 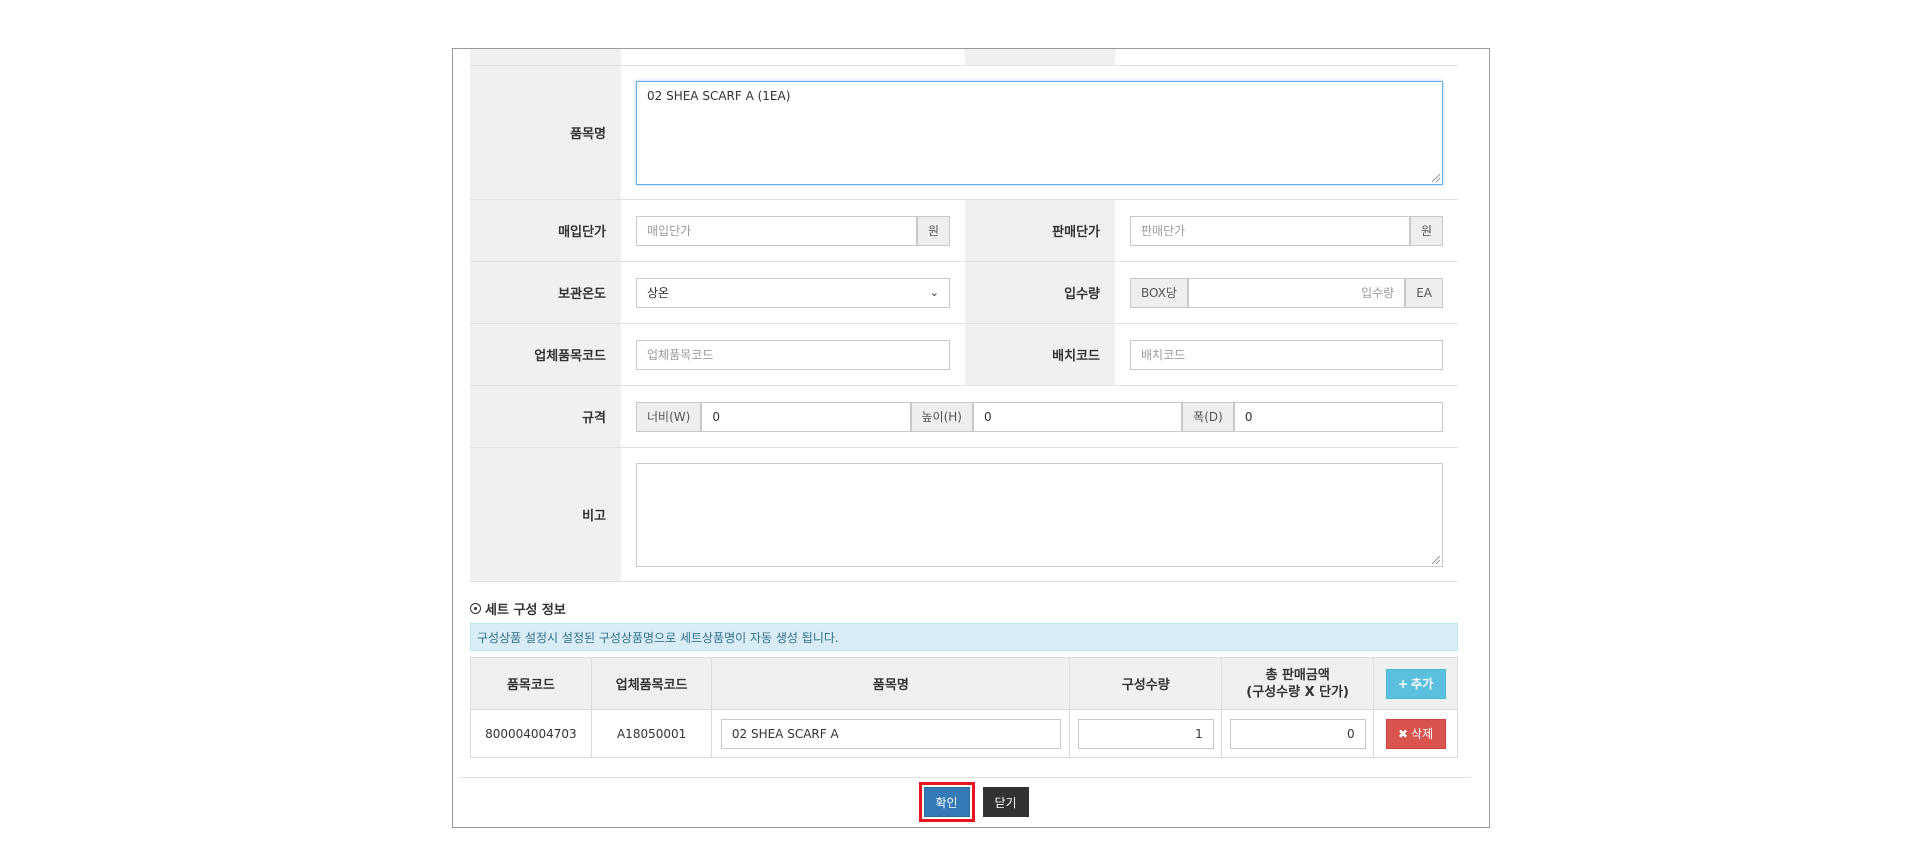 I want to click on row-qty-input: 1, so click(x=1145, y=733).